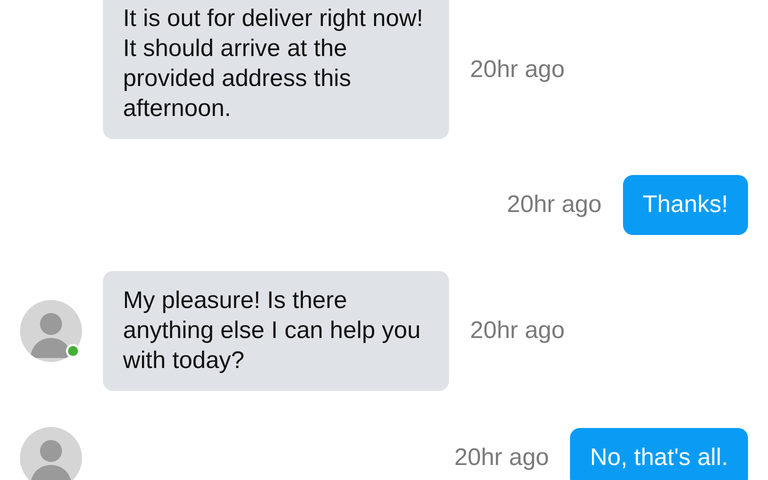  I want to click on message-bubble: My pleasure! Is there anything else I can help you with today?, so click(276, 331).